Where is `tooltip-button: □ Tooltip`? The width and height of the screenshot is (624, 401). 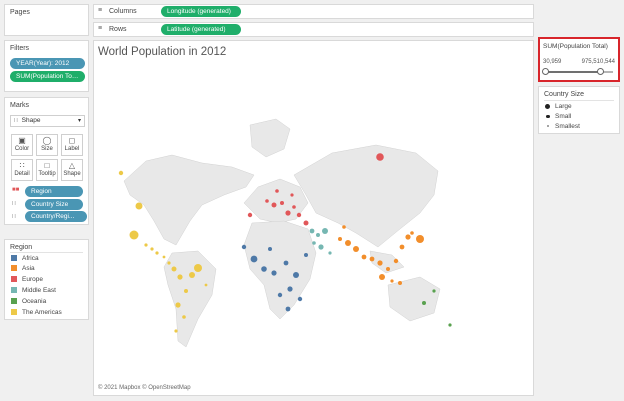
tooltip-button: □ Tooltip is located at coordinates (47, 170).